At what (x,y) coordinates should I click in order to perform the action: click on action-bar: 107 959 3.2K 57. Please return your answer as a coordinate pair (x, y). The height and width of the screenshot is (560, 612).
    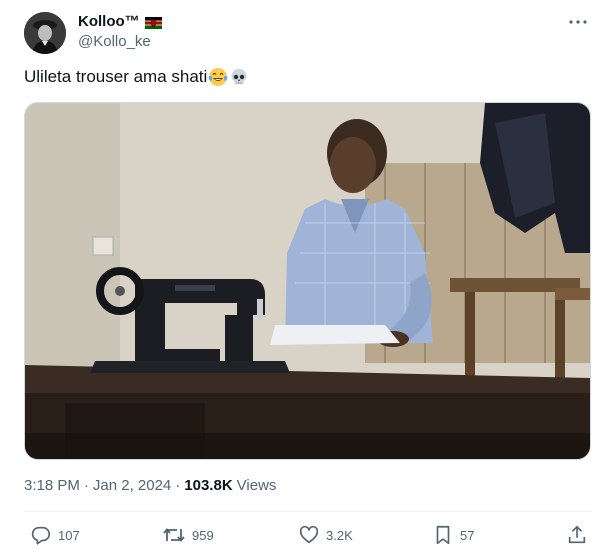
    Looking at the image, I should click on (306, 536).